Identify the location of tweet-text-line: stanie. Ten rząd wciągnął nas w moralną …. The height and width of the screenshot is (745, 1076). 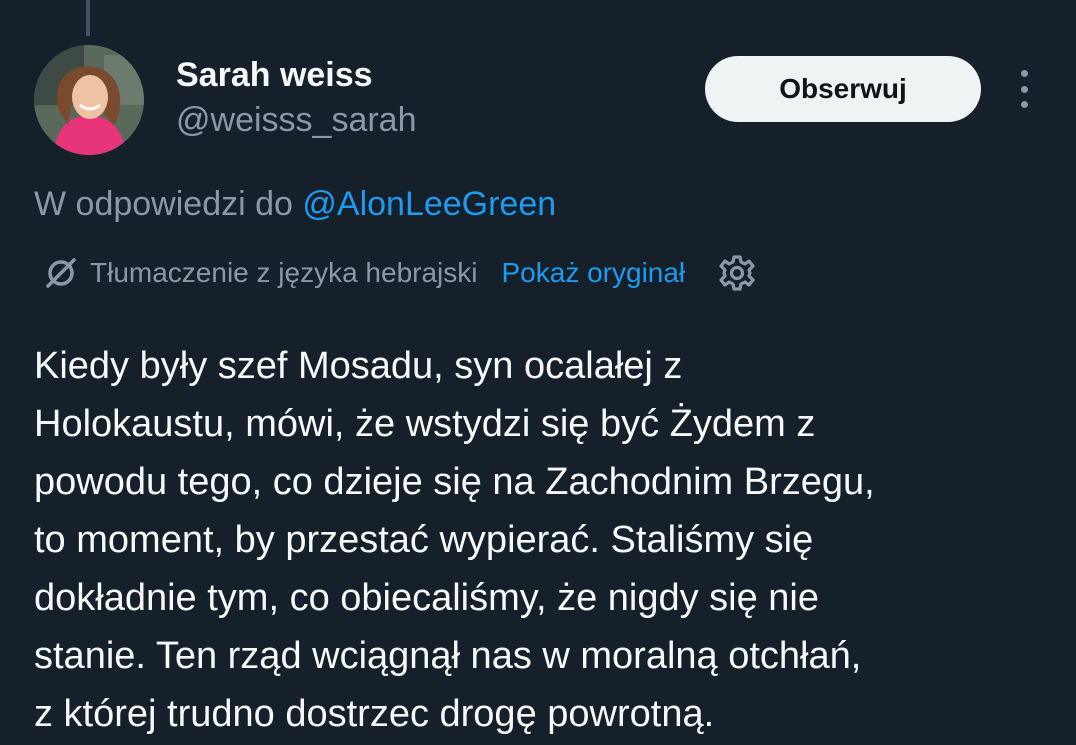
(448, 656).